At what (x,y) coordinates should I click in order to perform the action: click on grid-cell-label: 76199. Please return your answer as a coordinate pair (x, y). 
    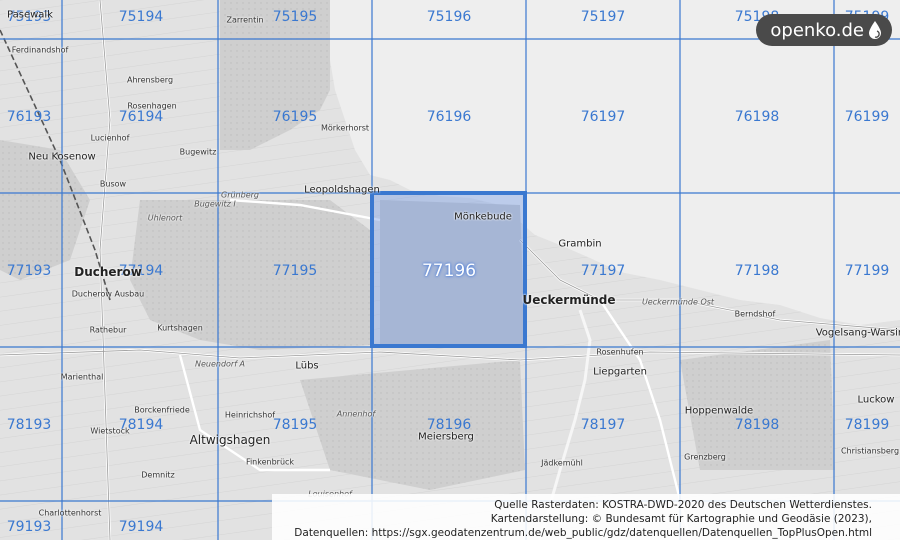
    Looking at the image, I should click on (867, 117).